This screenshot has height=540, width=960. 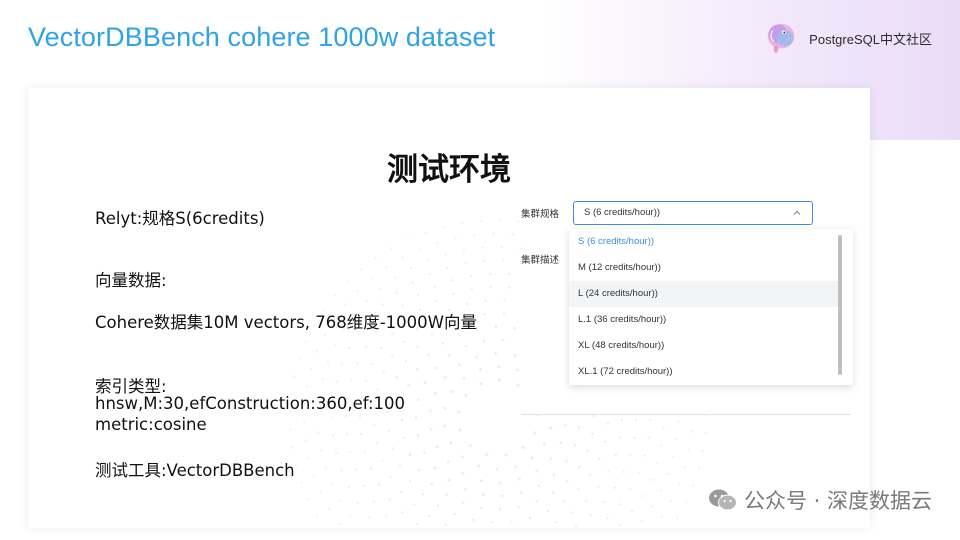 I want to click on slide-title: VectorDBBench cohere 1000w dataset, so click(x=262, y=37).